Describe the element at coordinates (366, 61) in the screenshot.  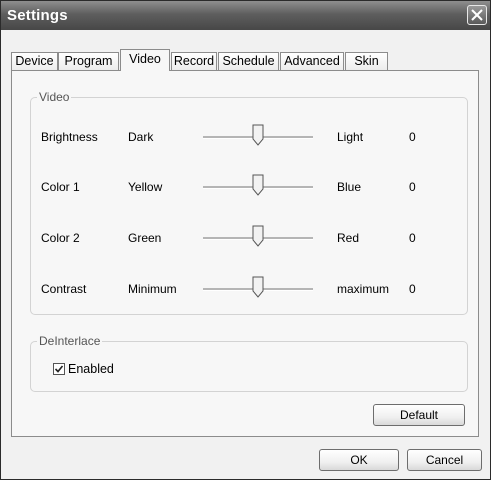
I see `tab-skin: Skin` at that location.